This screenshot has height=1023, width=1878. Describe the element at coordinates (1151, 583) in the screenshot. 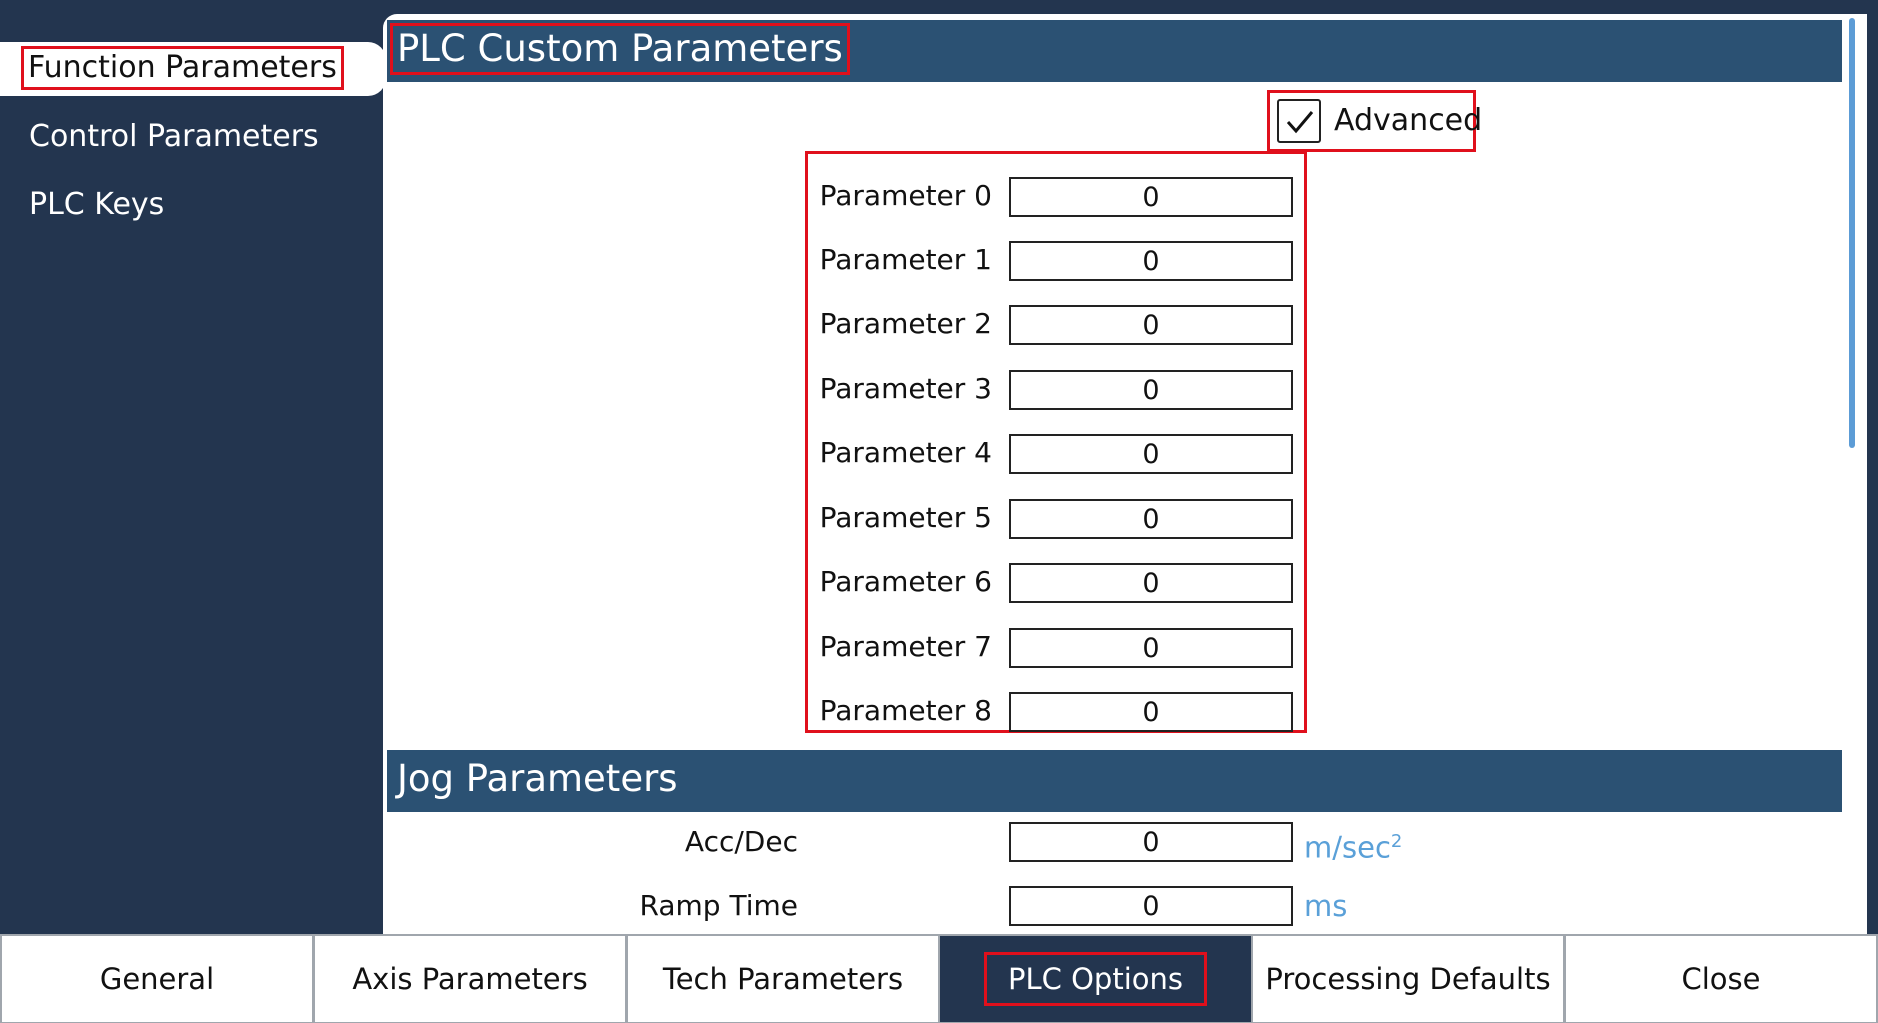

I see `parameter-6-input` at that location.